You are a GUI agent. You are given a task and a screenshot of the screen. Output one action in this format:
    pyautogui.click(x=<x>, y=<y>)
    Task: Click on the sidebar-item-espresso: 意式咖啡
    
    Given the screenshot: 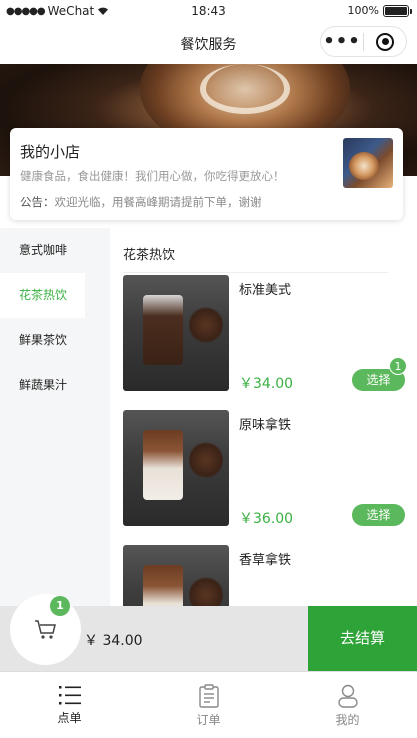 What is the action you would take?
    pyautogui.click(x=55, y=250)
    